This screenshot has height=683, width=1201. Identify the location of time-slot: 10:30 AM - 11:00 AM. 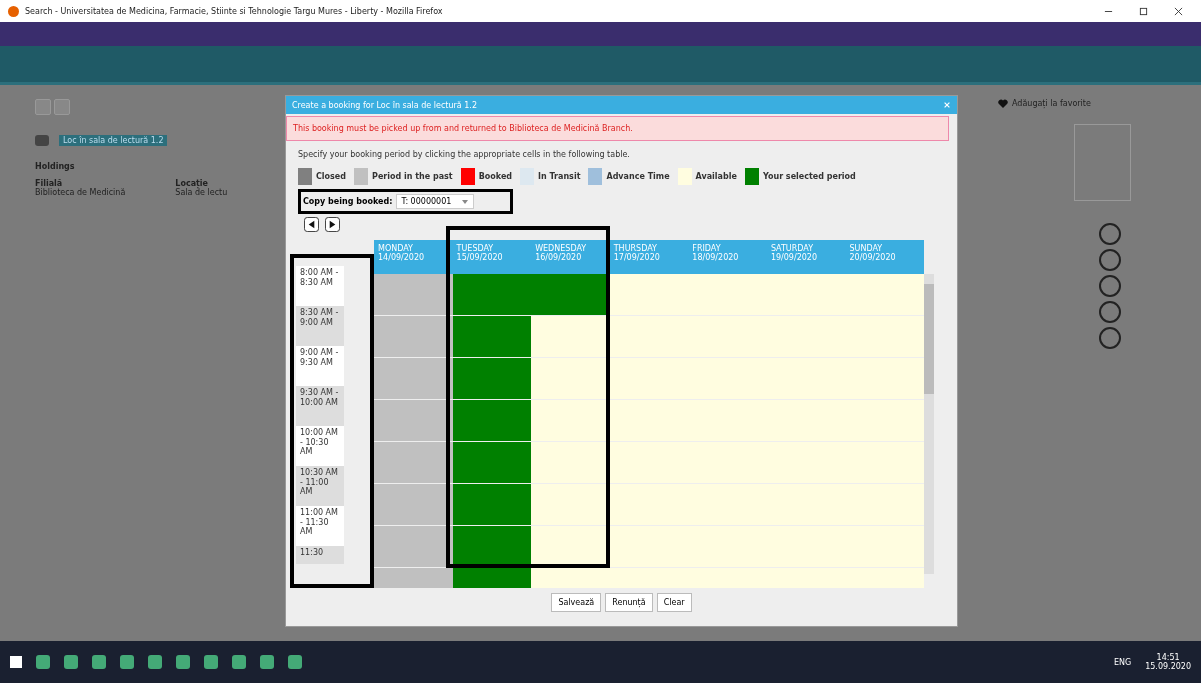
(320, 486).